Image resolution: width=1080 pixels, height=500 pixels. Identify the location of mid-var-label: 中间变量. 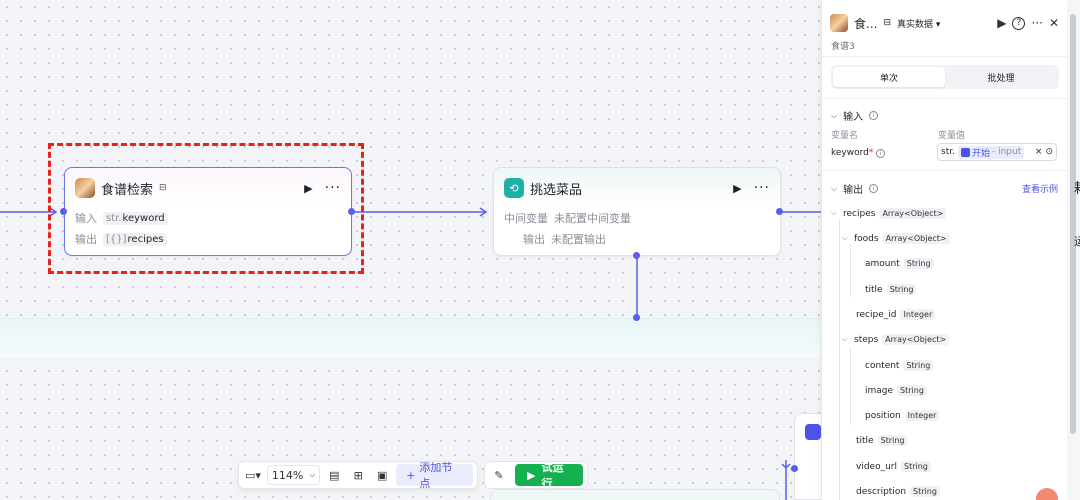
(526, 218).